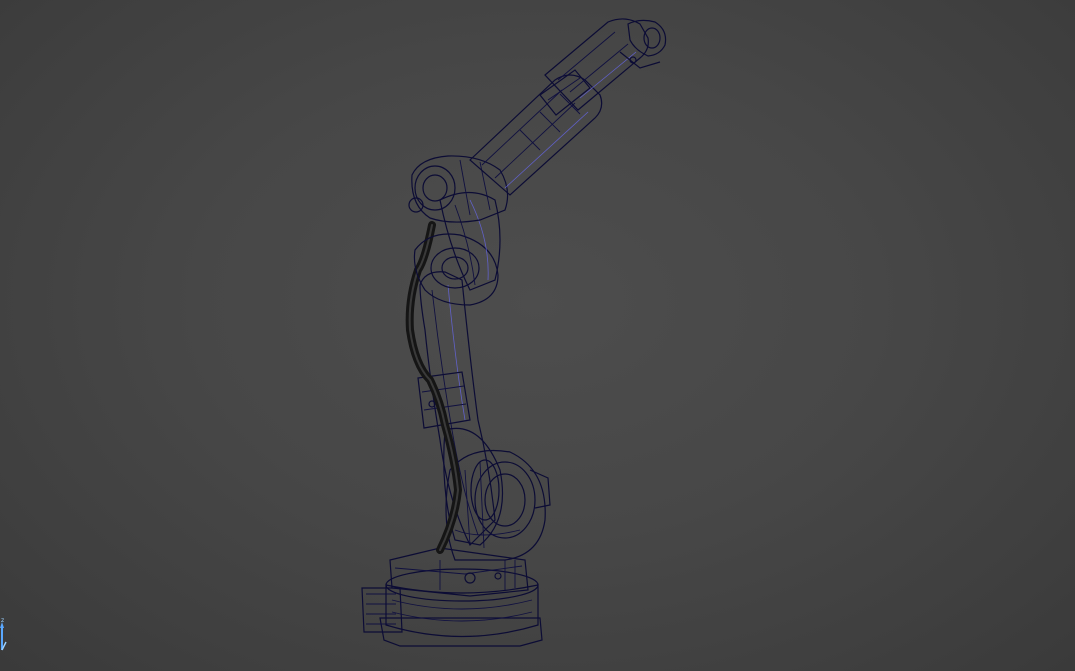 This screenshot has width=1075, height=671. Describe the element at coordinates (536, 132) in the screenshot. I see `robot-upper-arm` at that location.